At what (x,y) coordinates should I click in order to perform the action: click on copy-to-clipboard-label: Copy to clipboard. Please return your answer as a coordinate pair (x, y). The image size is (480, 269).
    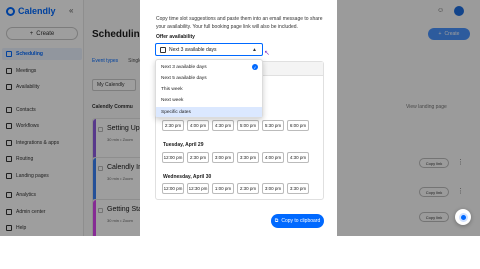
    Looking at the image, I should click on (301, 221).